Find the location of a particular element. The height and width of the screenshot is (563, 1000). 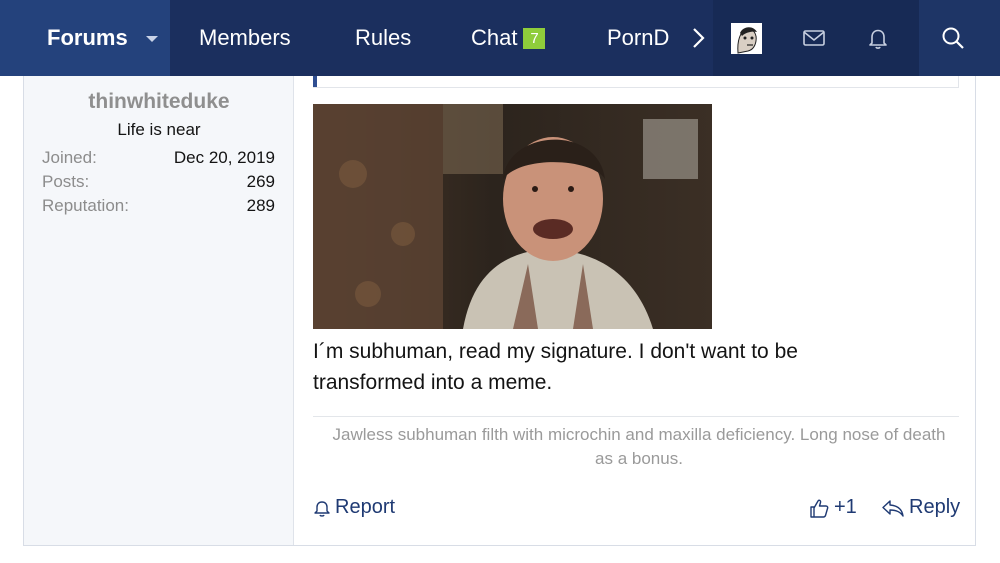

quote-block-end is located at coordinates (636, 82).